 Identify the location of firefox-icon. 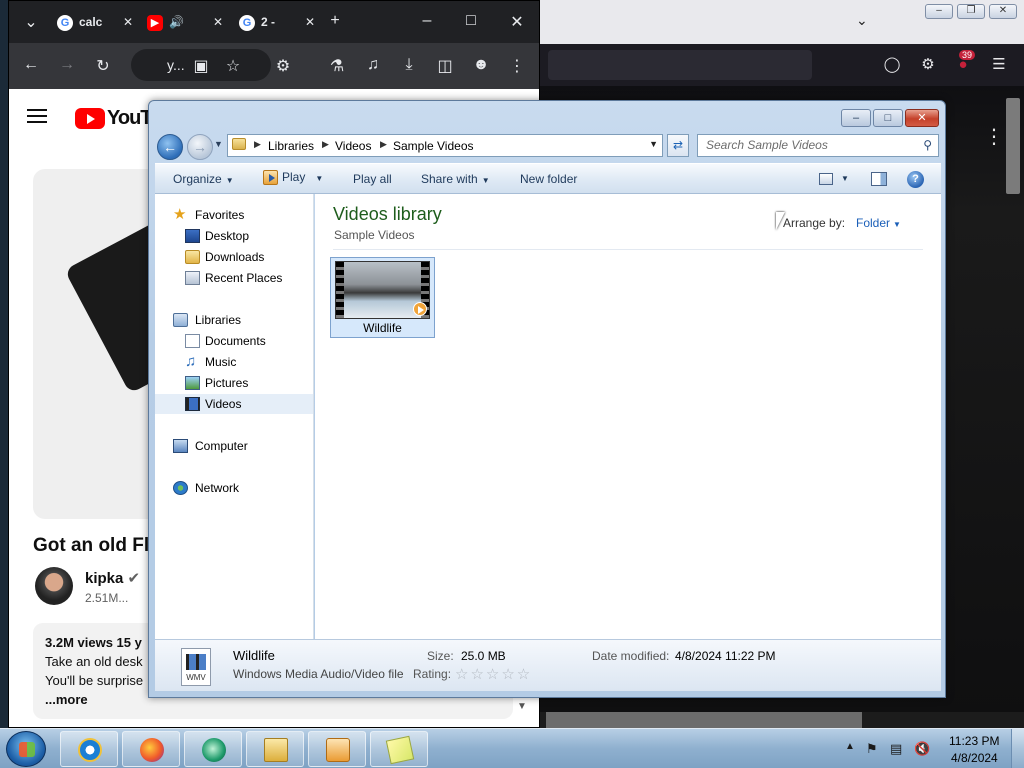
(152, 750).